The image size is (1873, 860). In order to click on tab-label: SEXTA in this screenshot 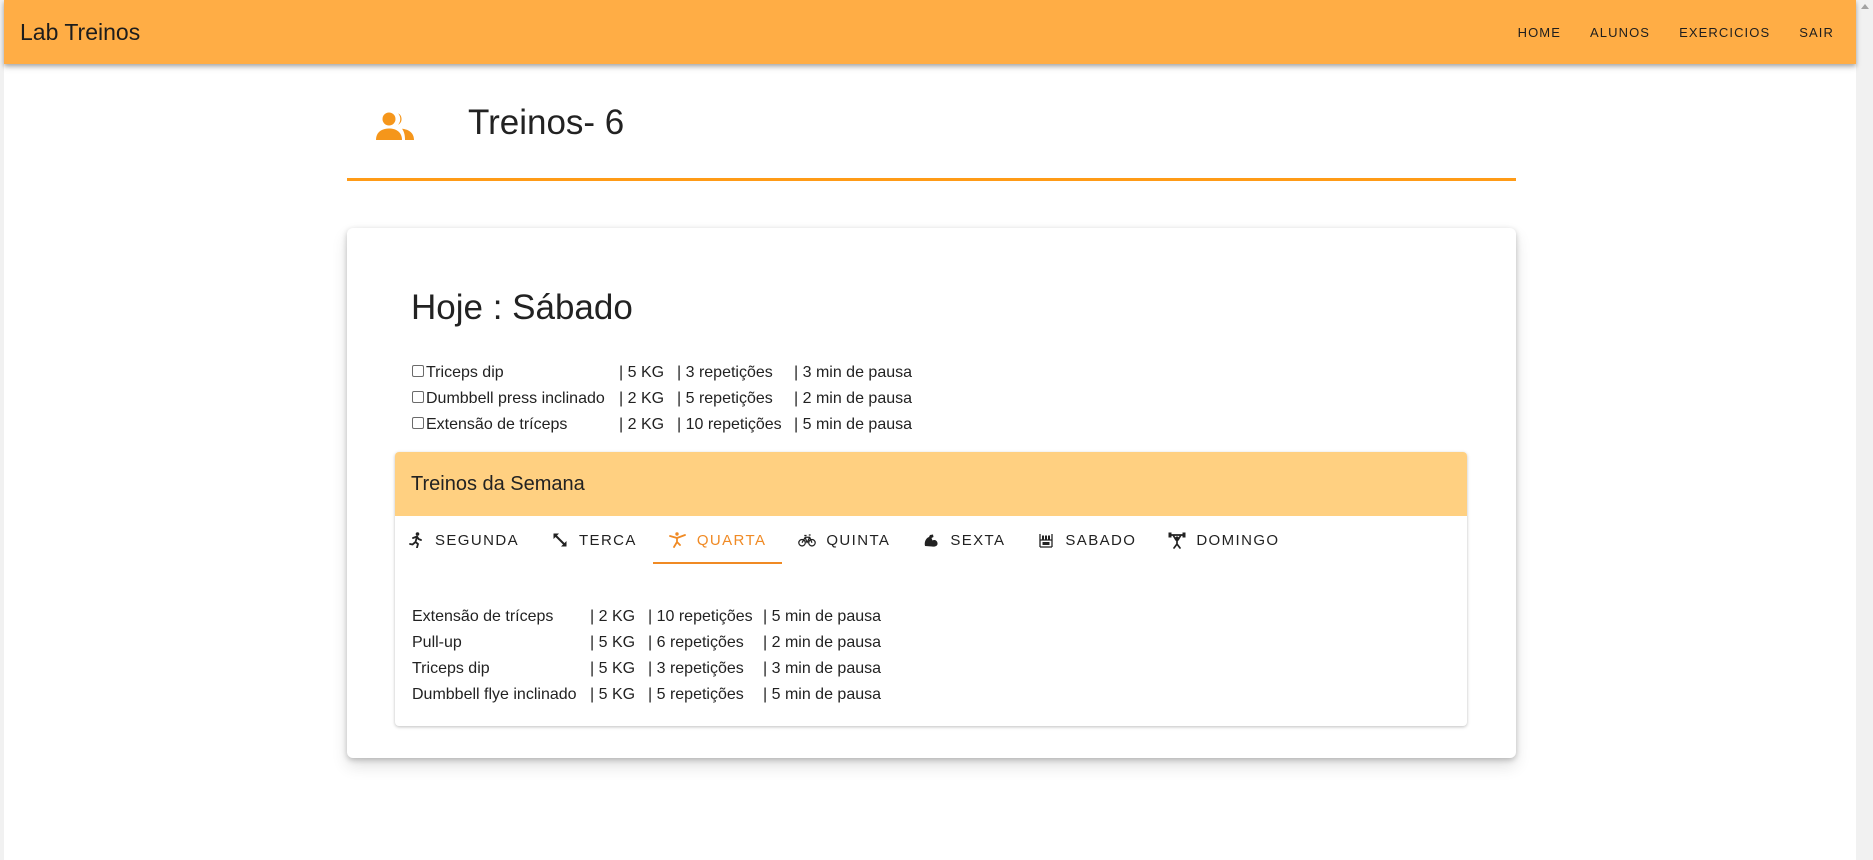, I will do `click(978, 540)`.